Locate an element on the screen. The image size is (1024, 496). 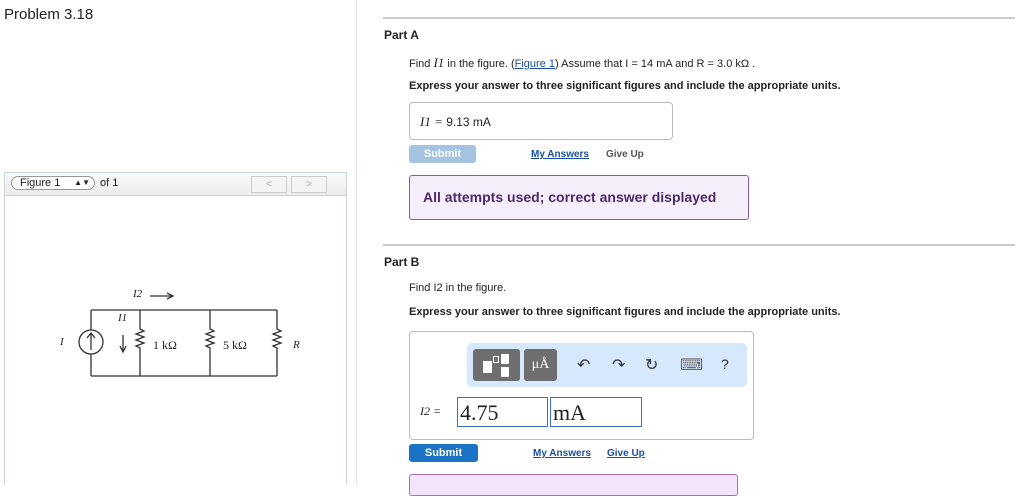
figure-select: Figure 1 ▲▼ is located at coordinates (53, 183).